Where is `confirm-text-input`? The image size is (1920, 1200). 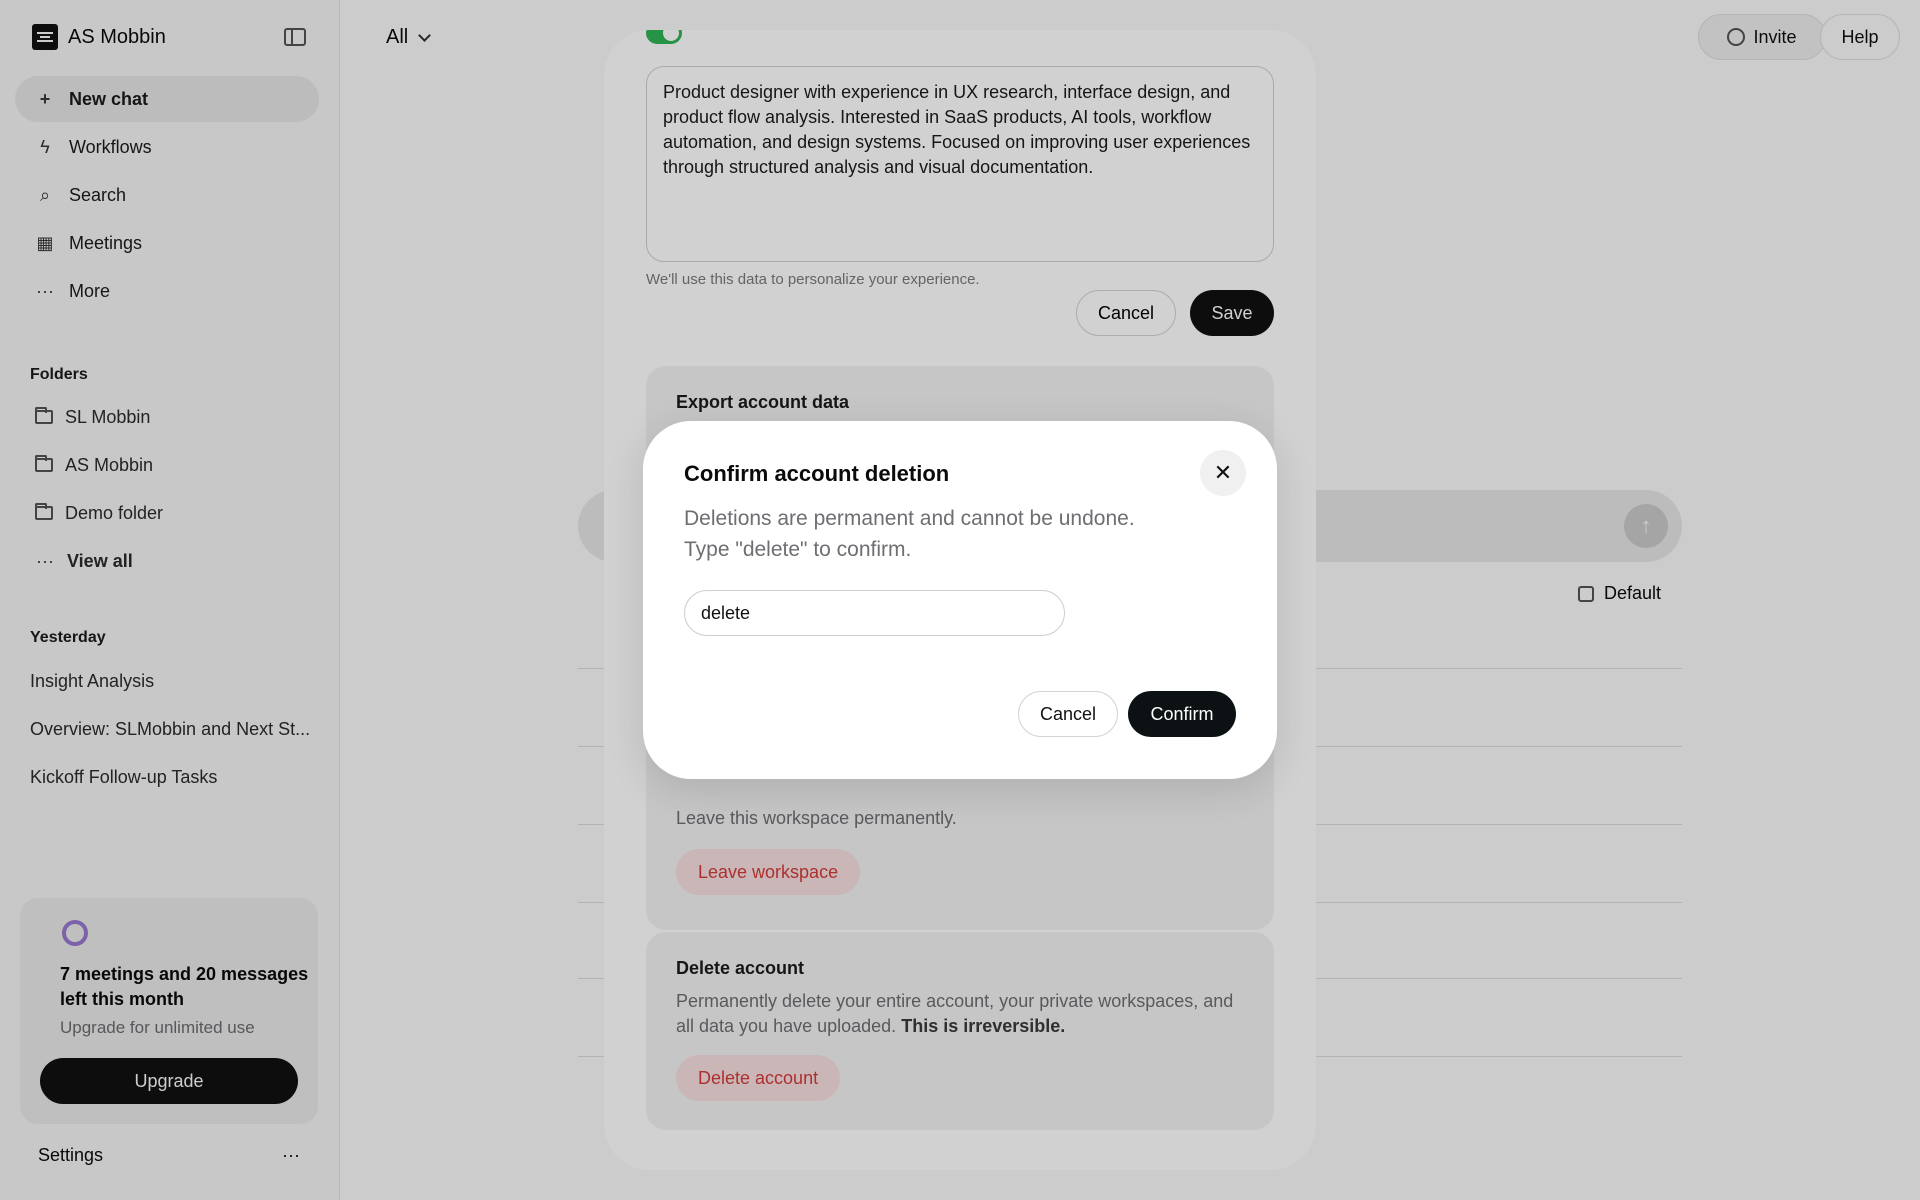 confirm-text-input is located at coordinates (874, 613).